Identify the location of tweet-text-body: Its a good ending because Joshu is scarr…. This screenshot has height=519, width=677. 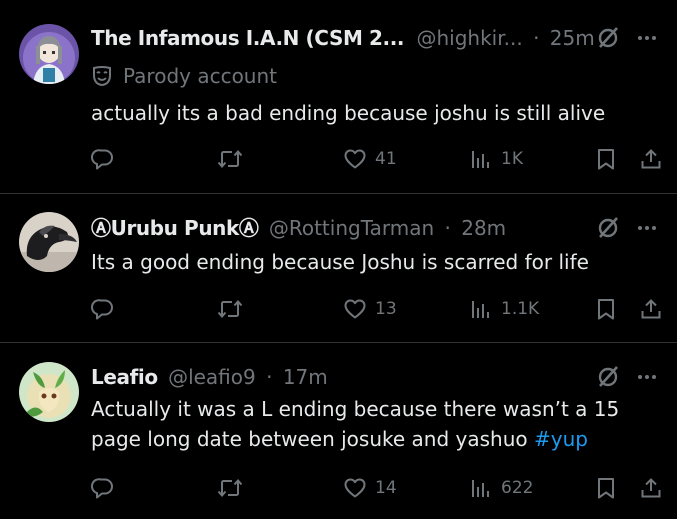
(340, 262).